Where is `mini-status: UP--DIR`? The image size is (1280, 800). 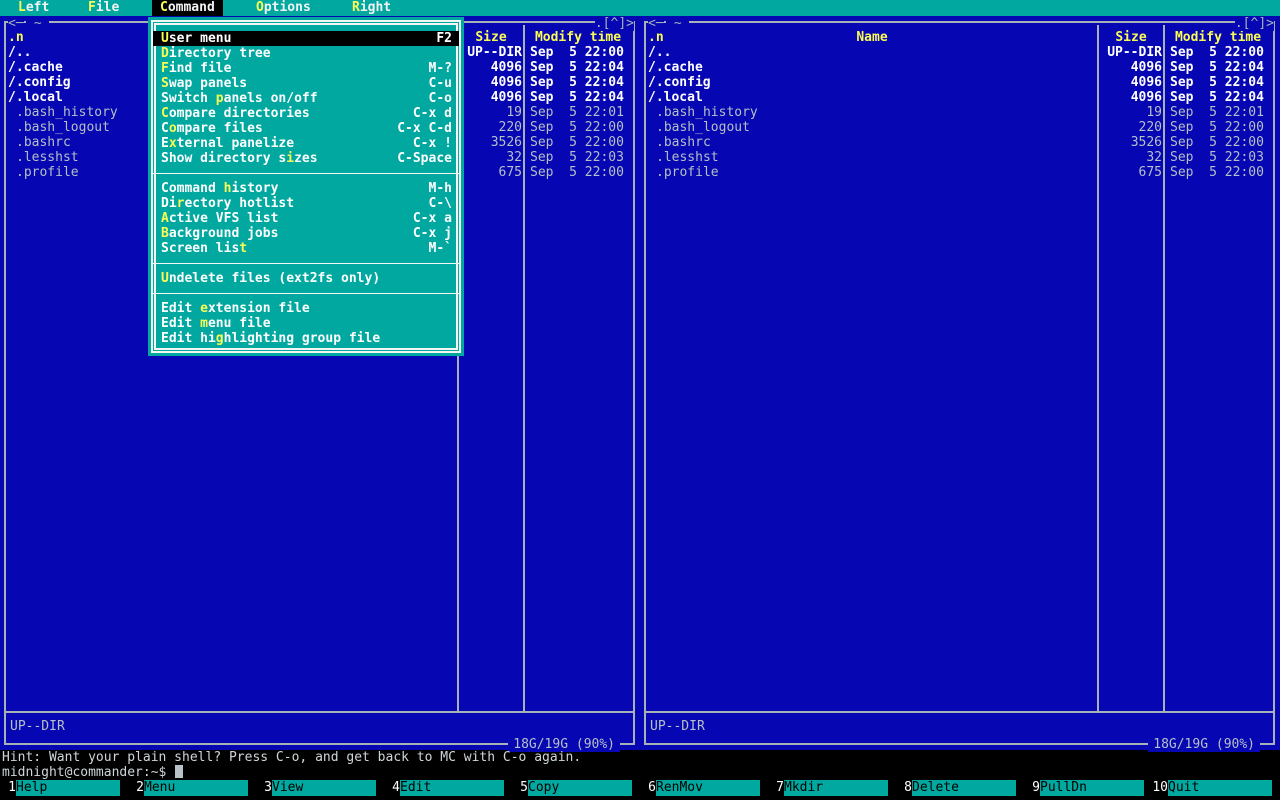 mini-status: UP--DIR is located at coordinates (677, 726).